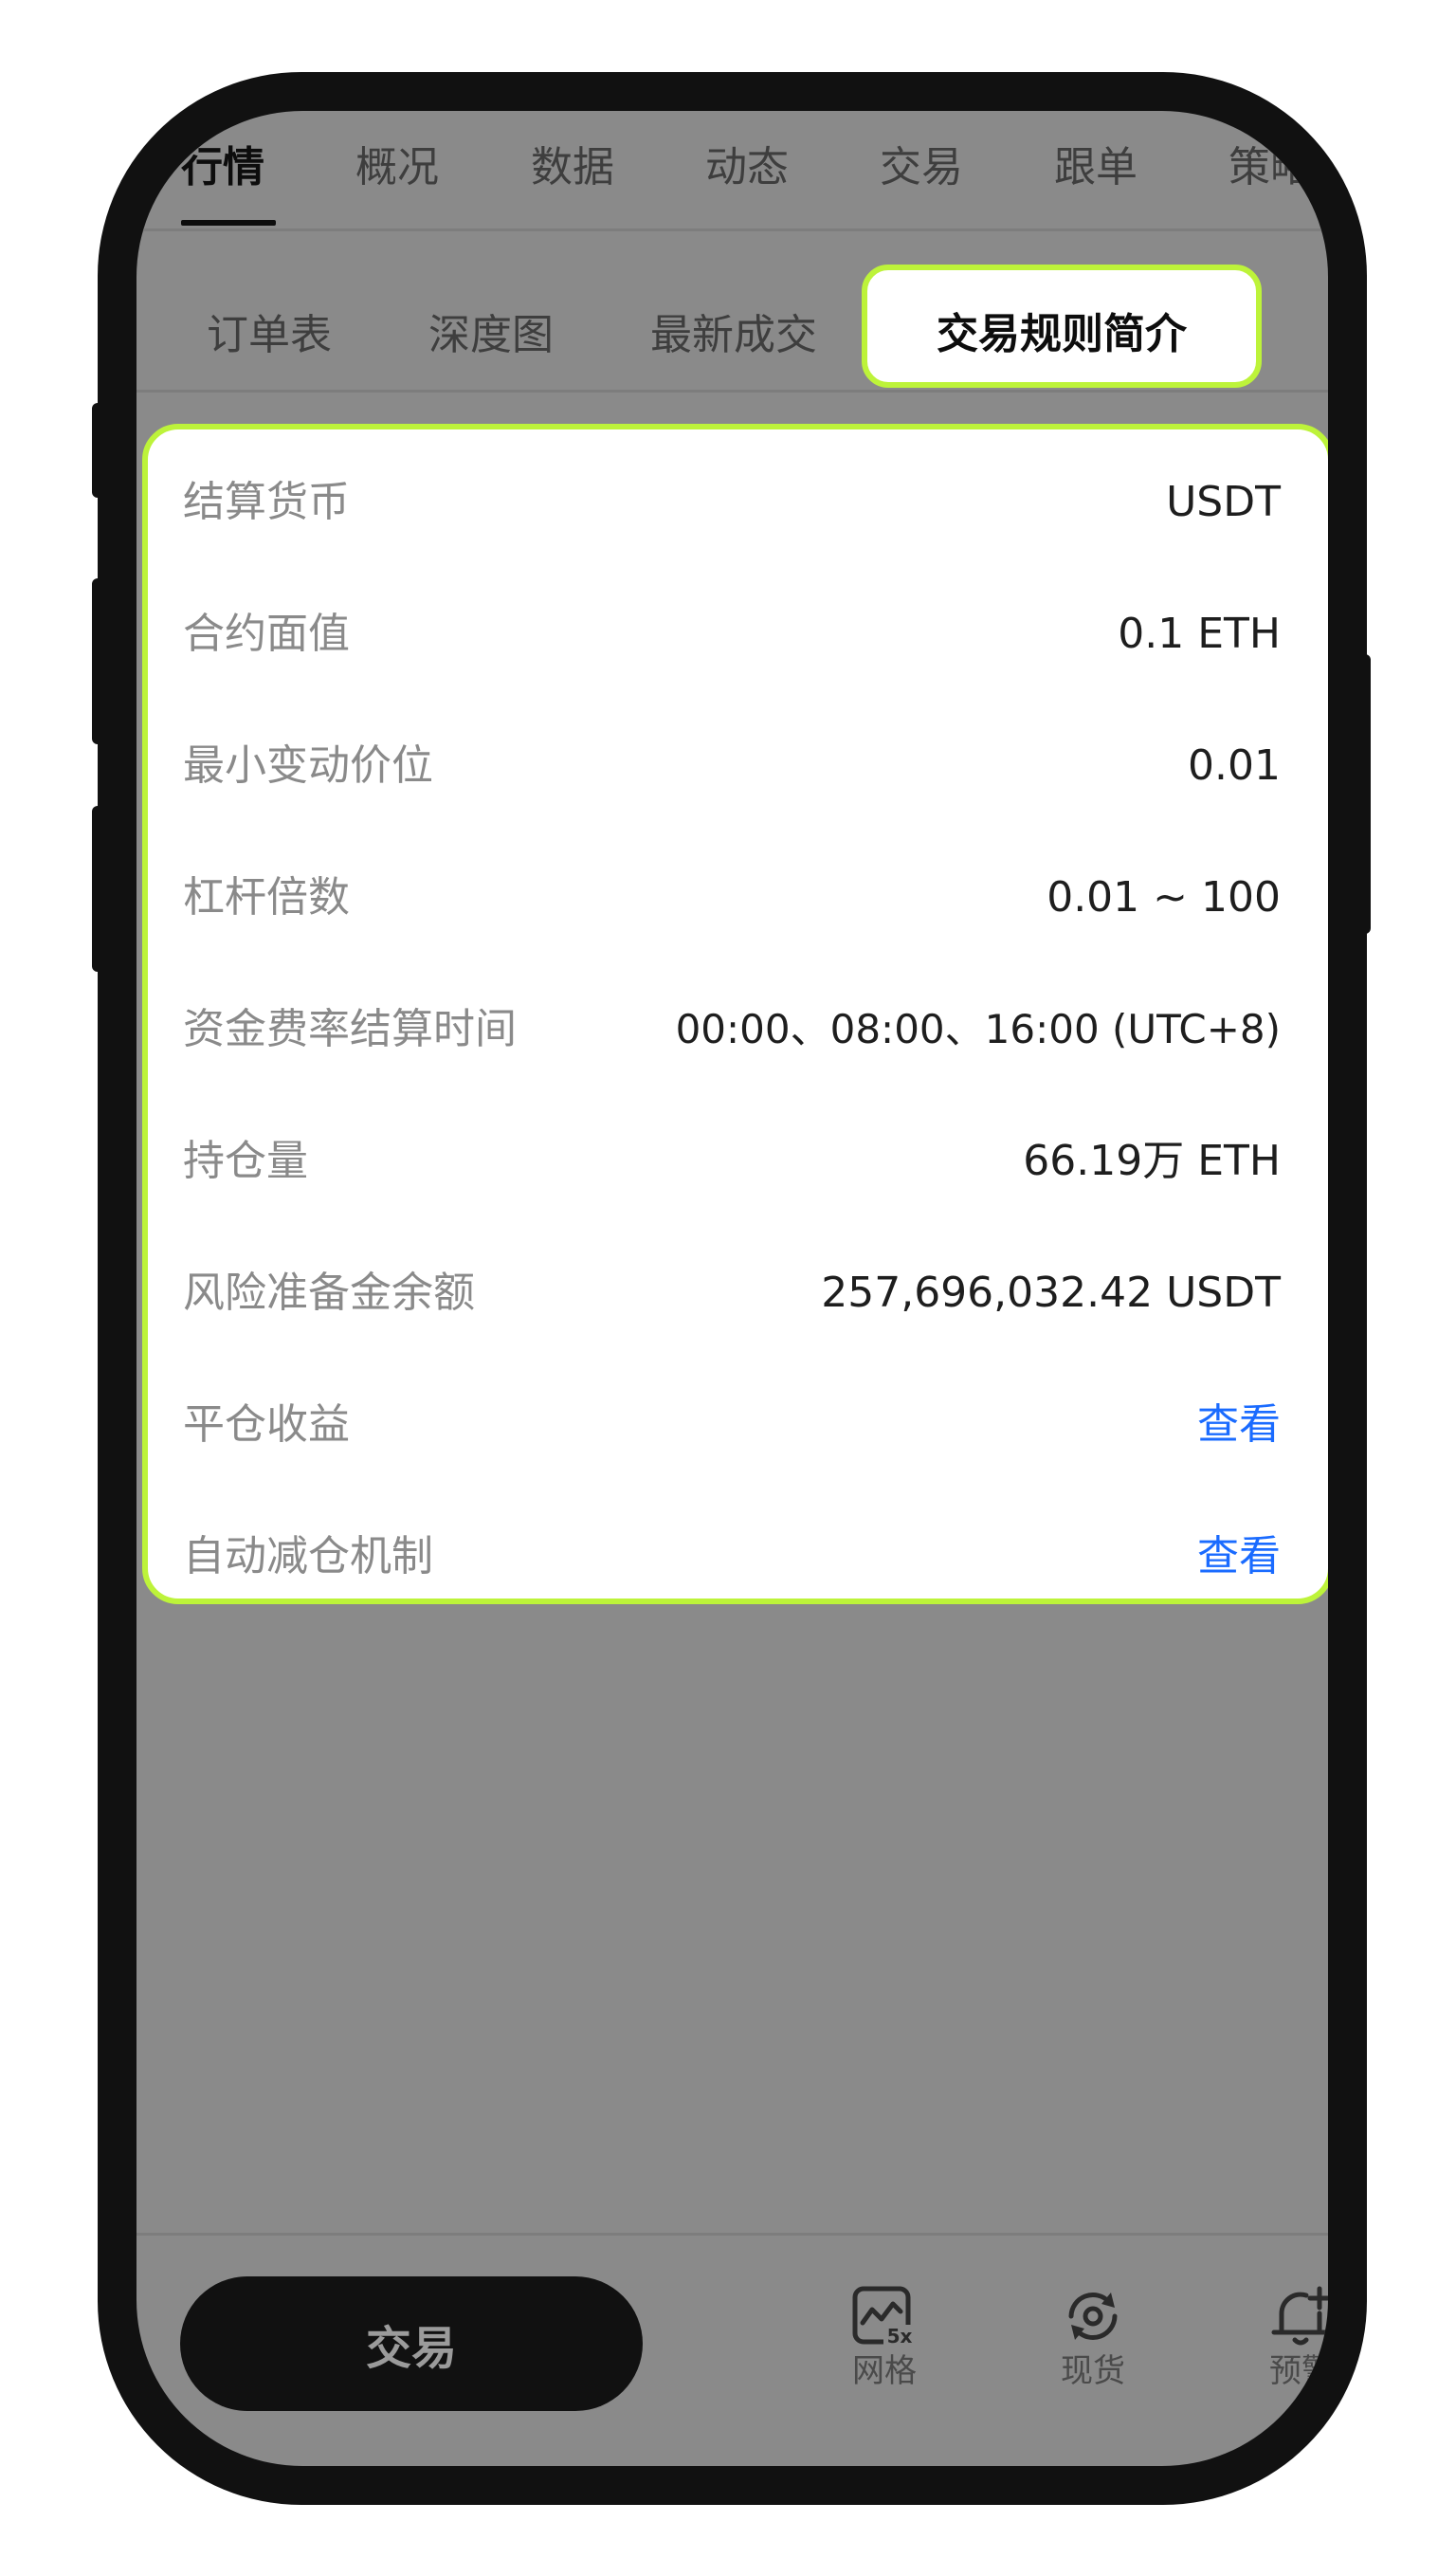  I want to click on rule-label: 合约面值, so click(266, 634).